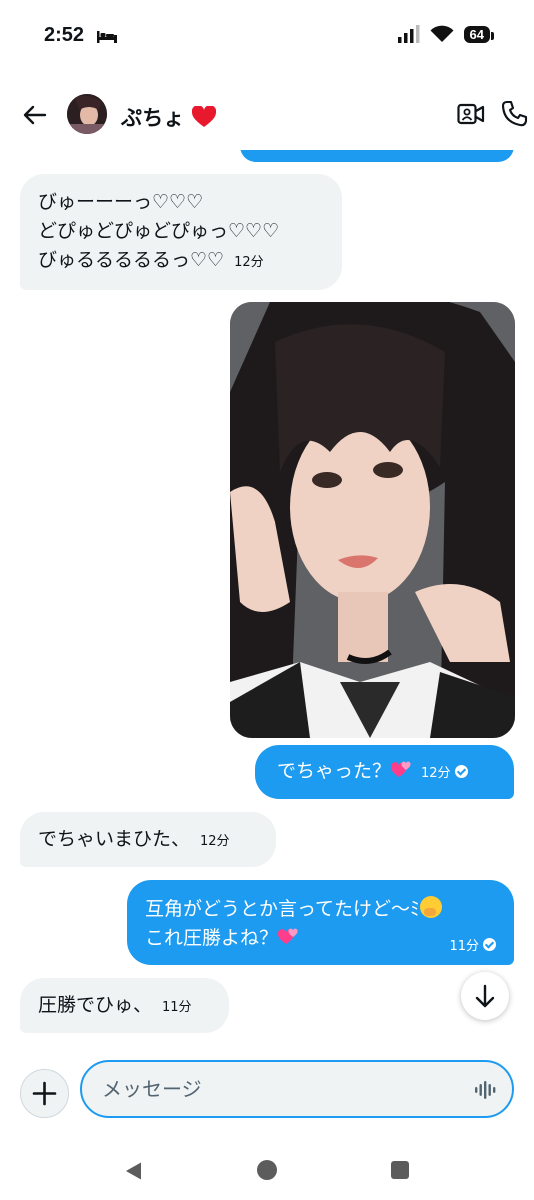  I want to click on outgoing-message: でちゃった？ 12分, so click(384, 772).